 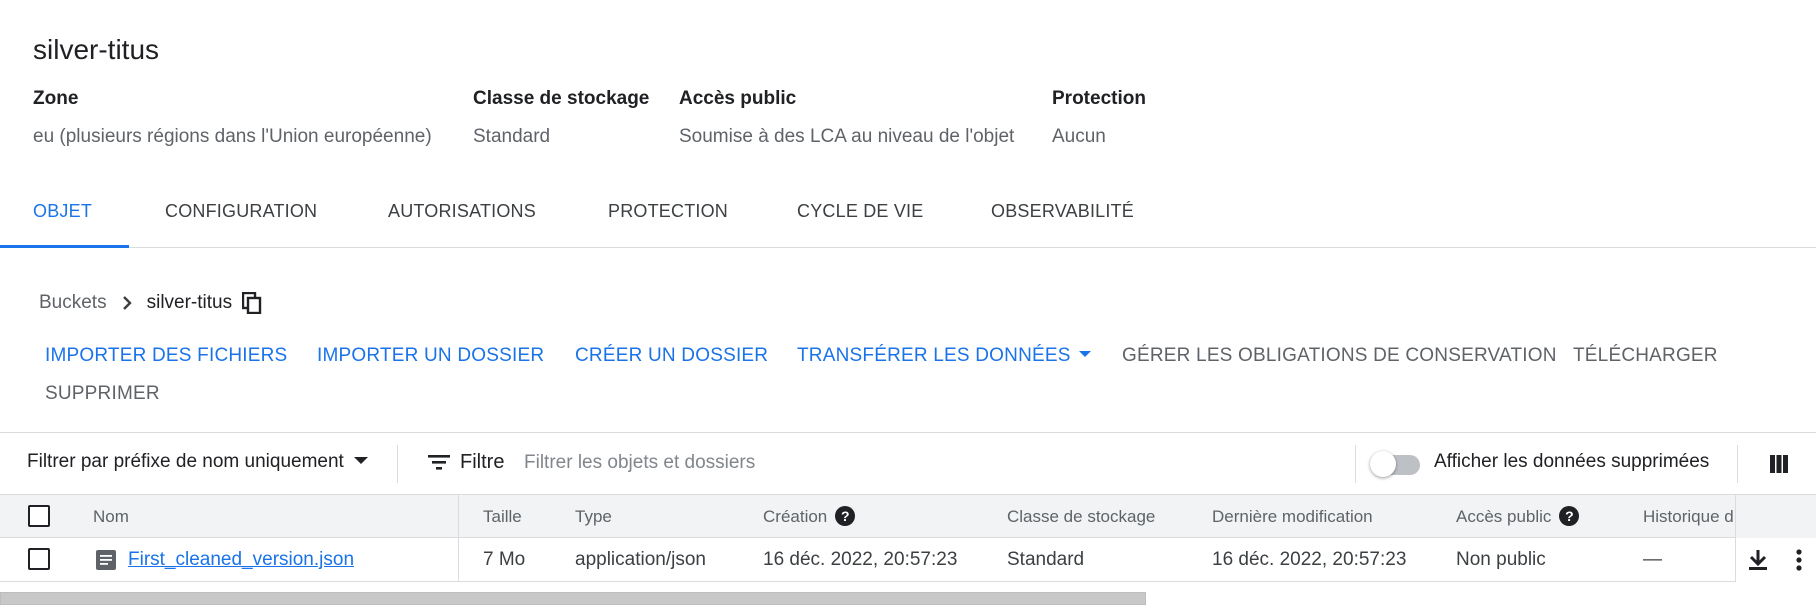 What do you see at coordinates (1062, 219) in the screenshot?
I see `tab-observabilite: OBSERVABILITÉ` at bounding box center [1062, 219].